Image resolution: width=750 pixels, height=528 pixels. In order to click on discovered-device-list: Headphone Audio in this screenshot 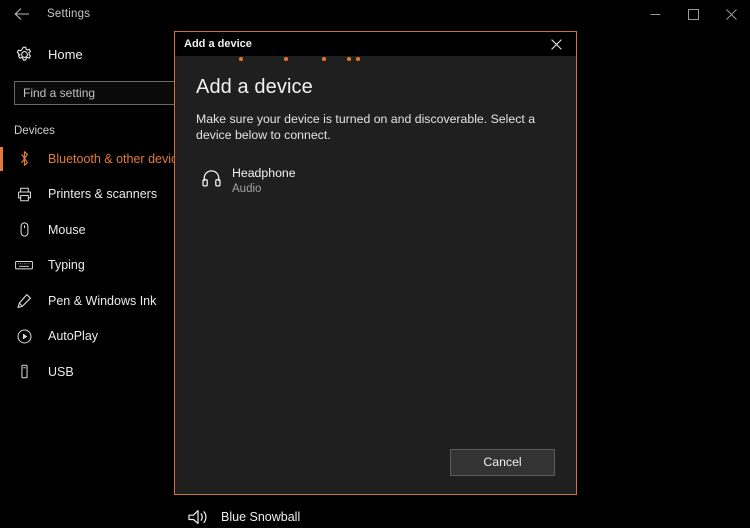, I will do `click(375, 180)`.